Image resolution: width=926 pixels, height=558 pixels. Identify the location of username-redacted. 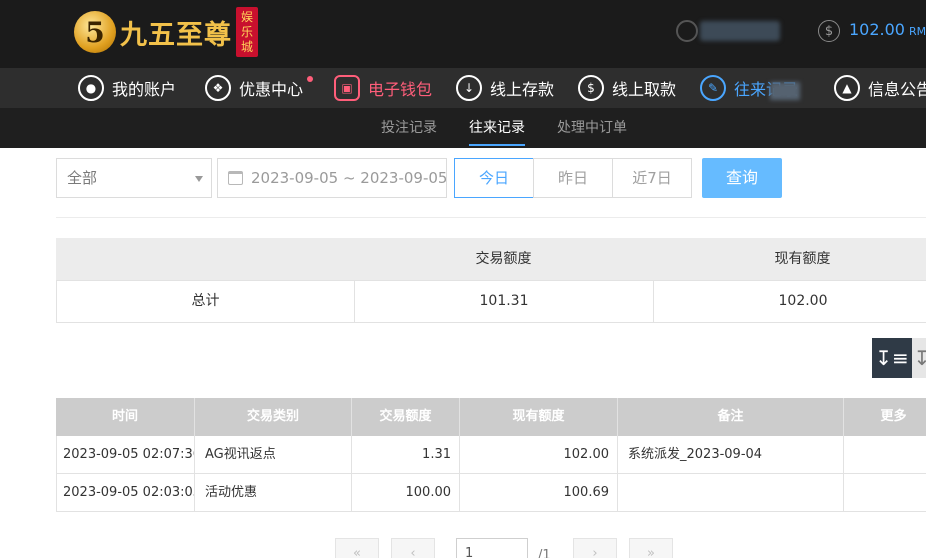
(740, 31).